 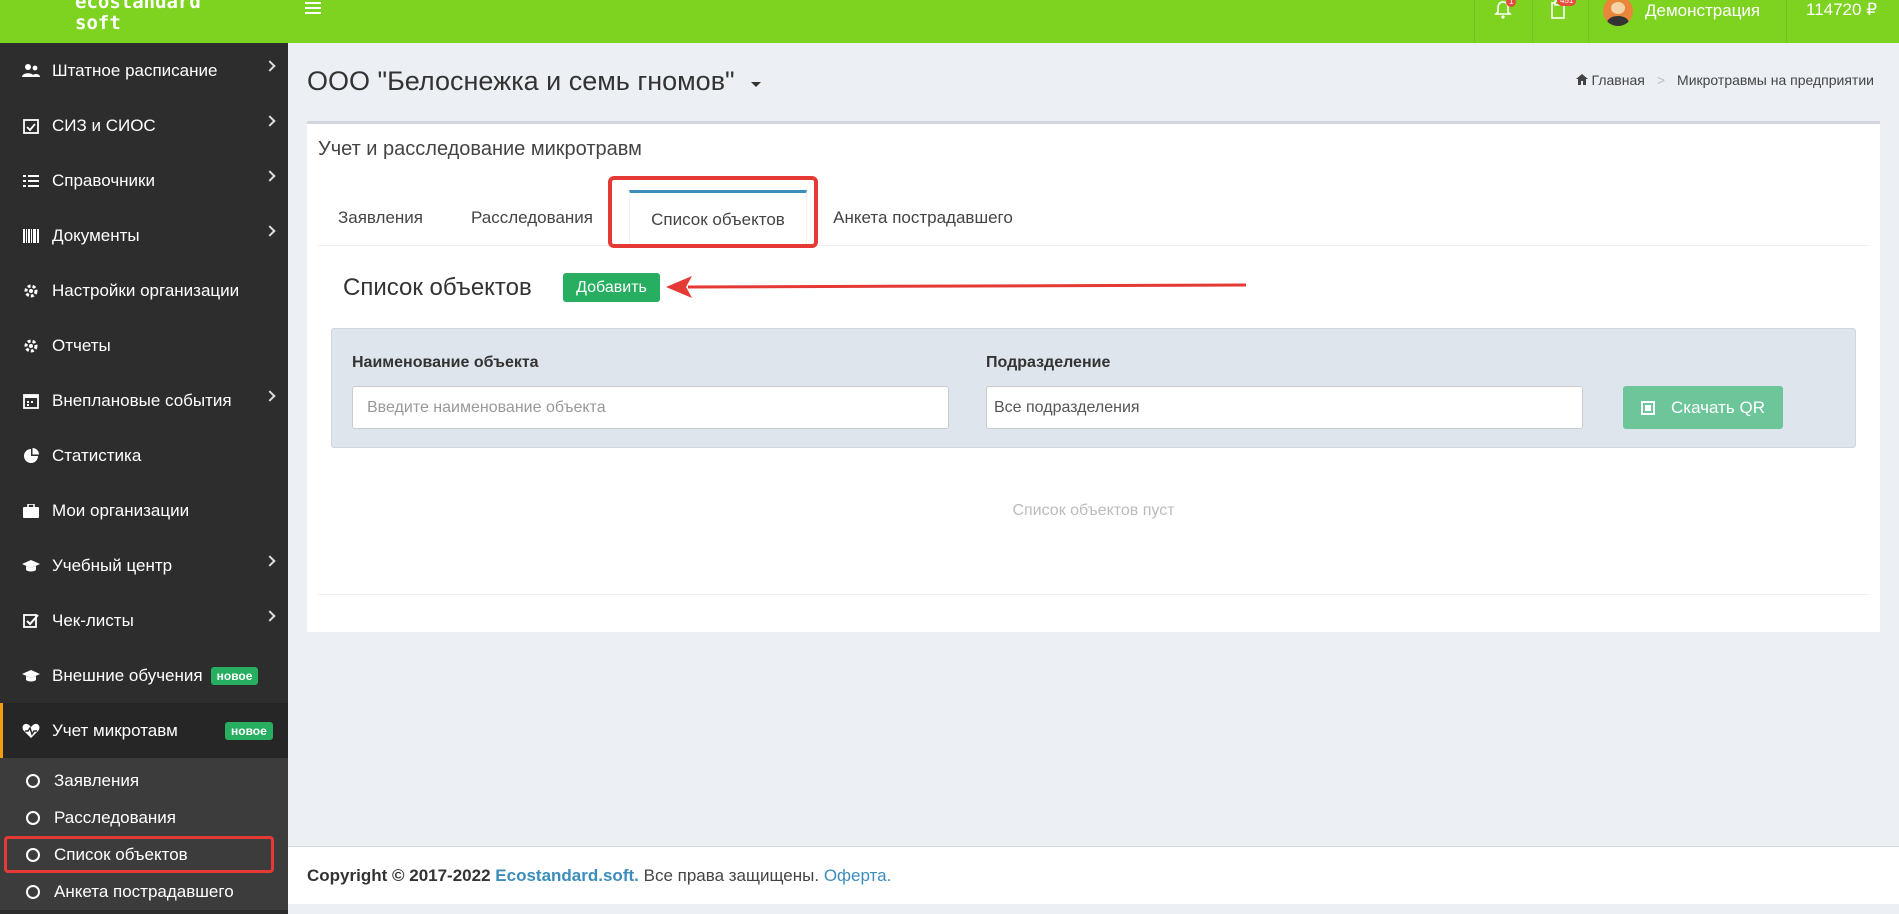 What do you see at coordinates (31, 731) in the screenshot?
I see `heartbeat-icon` at bounding box center [31, 731].